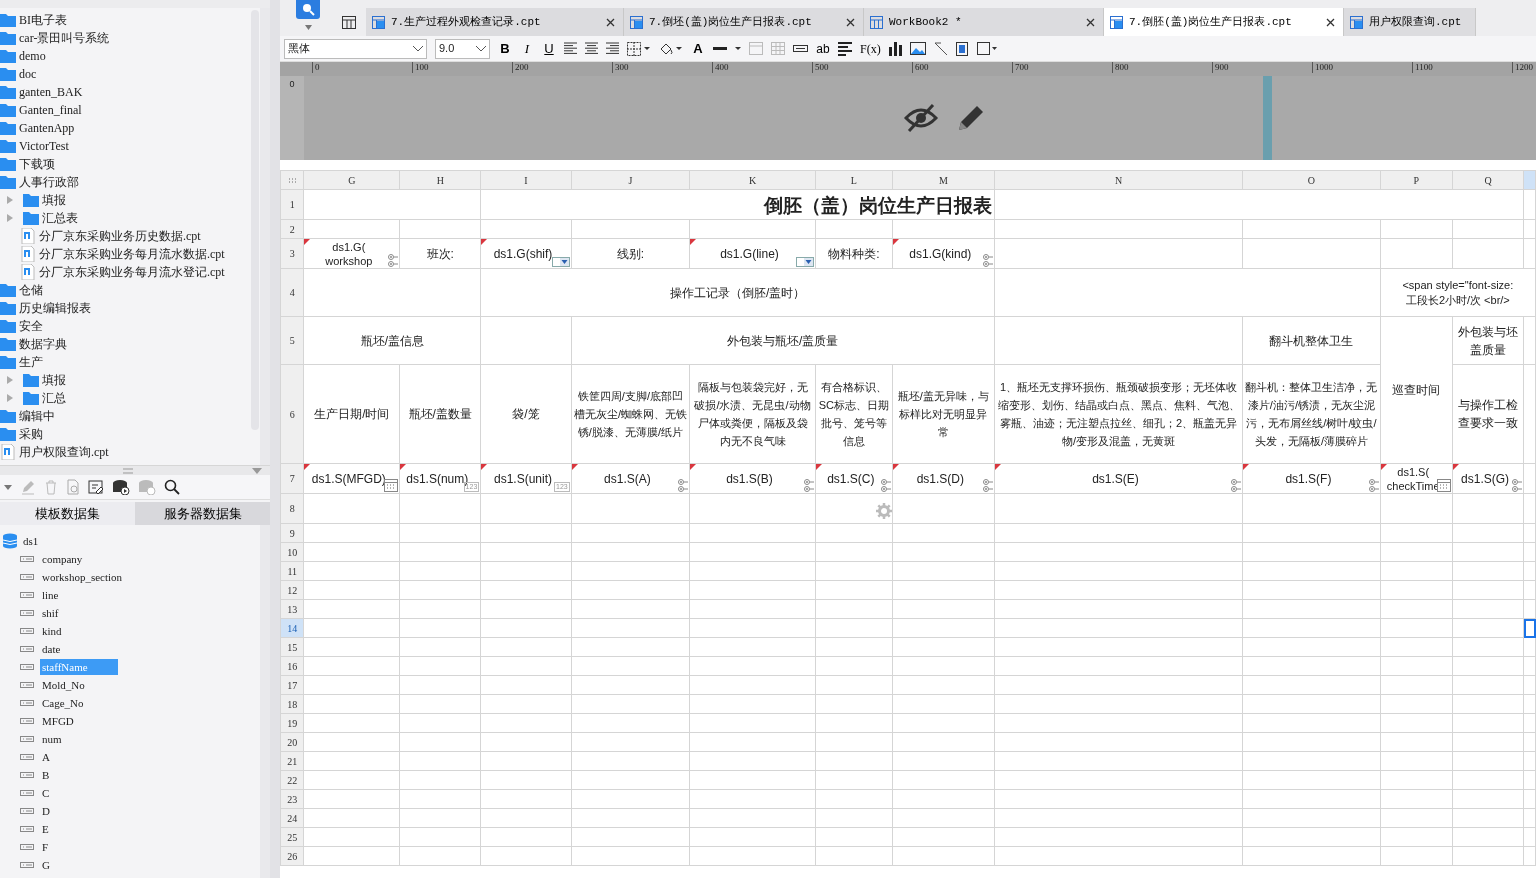 This screenshot has width=1536, height=878. Describe the element at coordinates (752, 180) in the screenshot. I see `column-header: K` at that location.